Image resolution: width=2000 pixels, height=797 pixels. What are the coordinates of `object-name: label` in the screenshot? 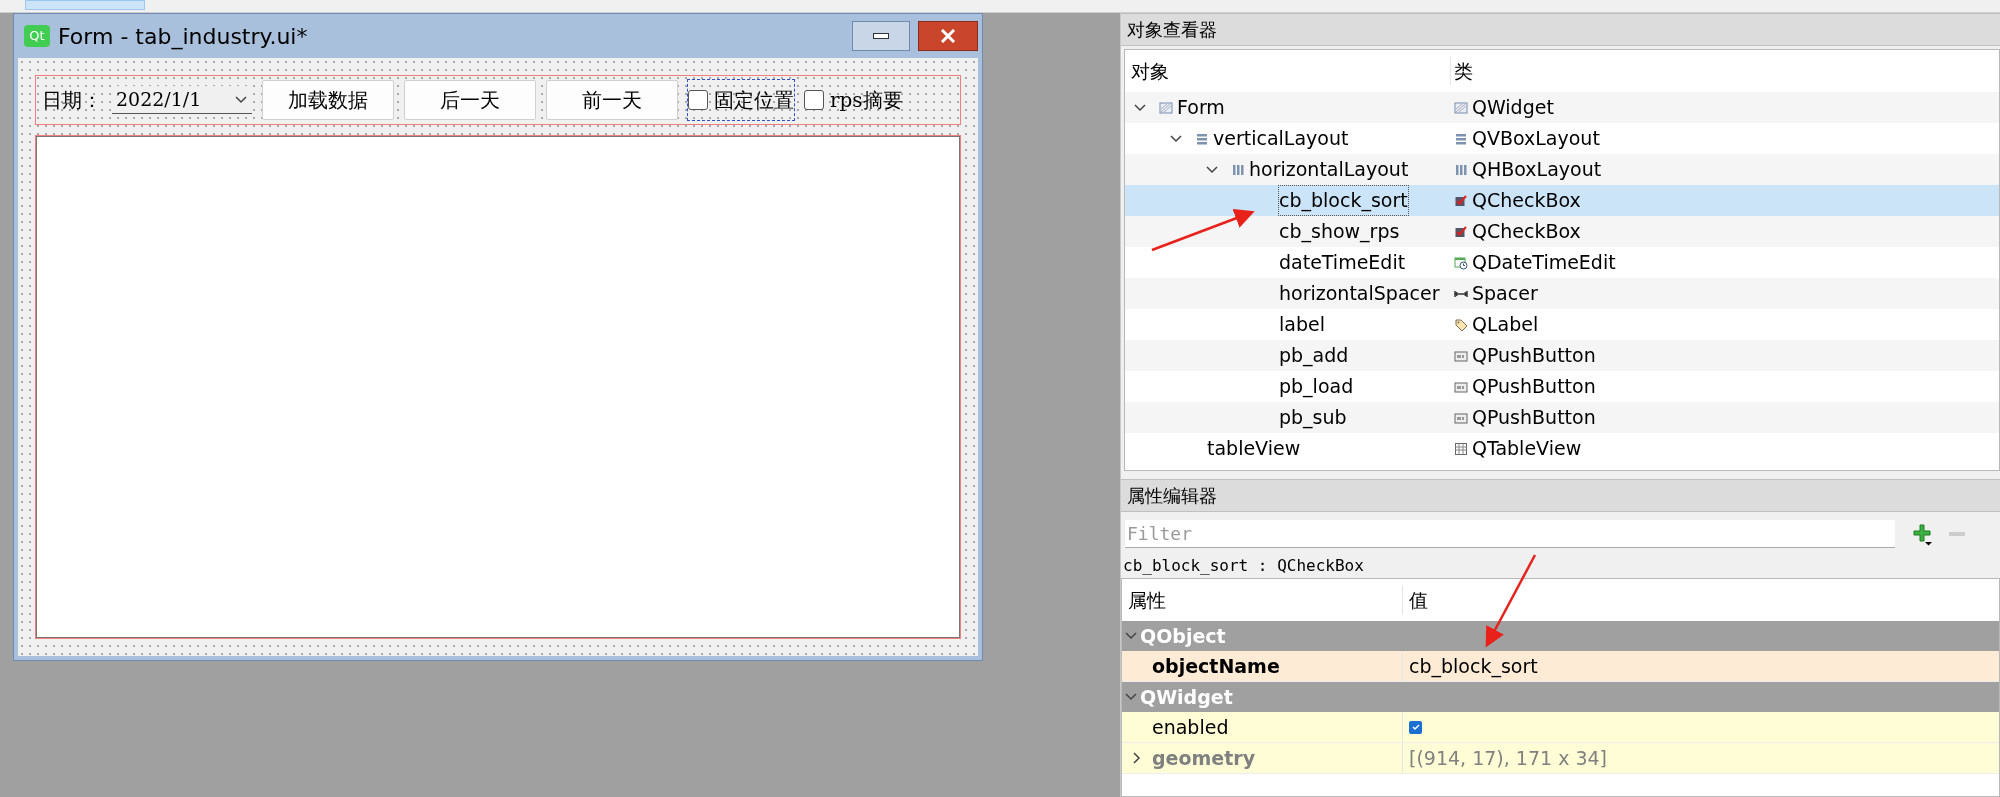 It's located at (1302, 325).